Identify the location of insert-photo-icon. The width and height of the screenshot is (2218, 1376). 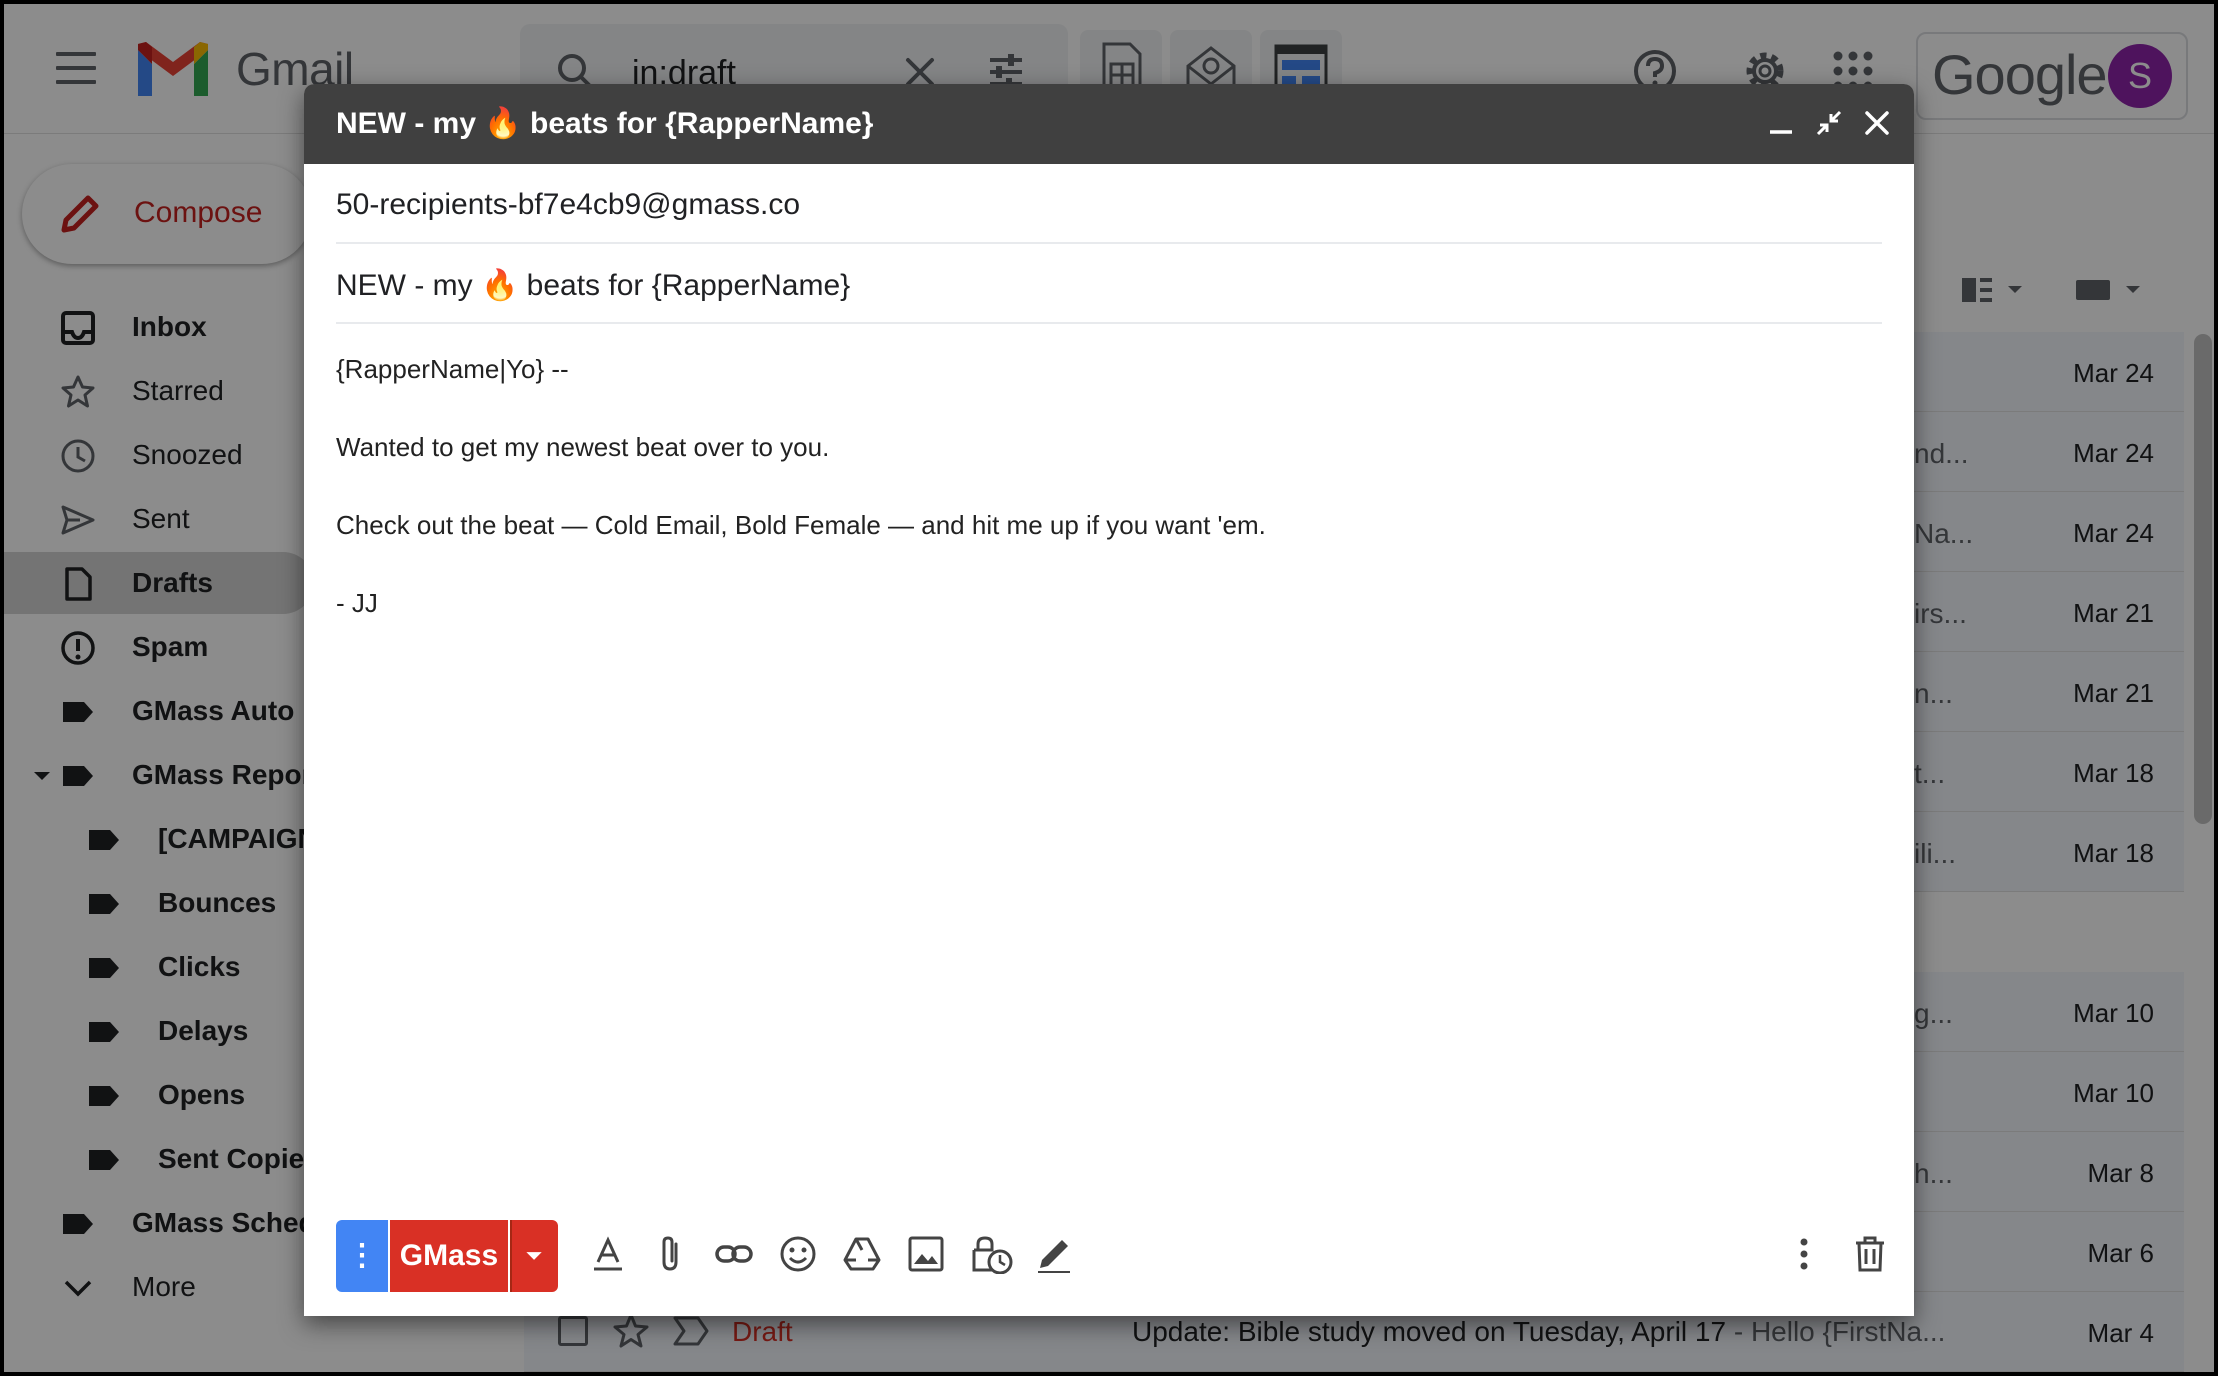
(926, 1254).